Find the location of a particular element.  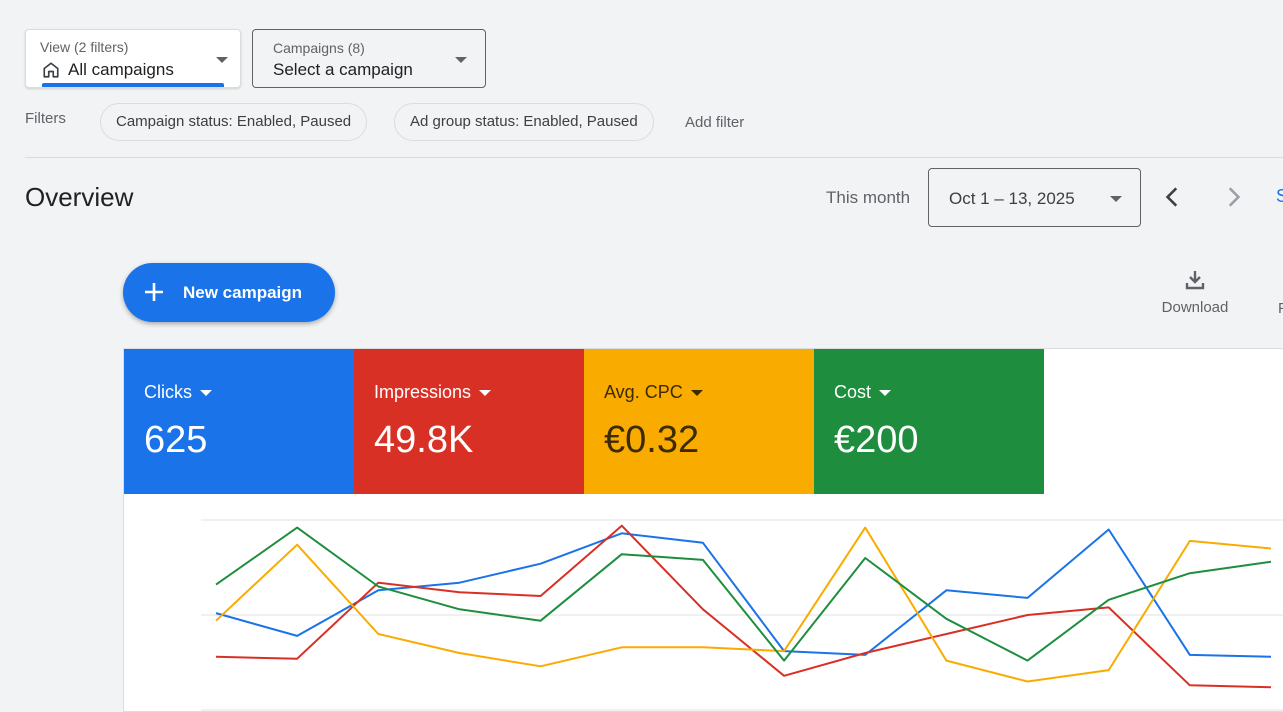

metric-tile-impressions: Impressions 49.8K is located at coordinates (469, 421).